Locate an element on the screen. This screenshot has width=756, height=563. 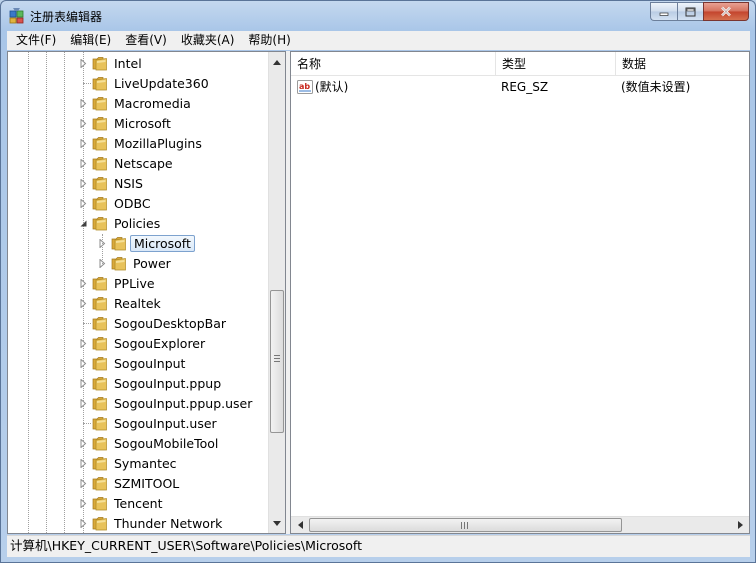
tree-item-label: SogouInput.user is located at coordinates (165, 423).